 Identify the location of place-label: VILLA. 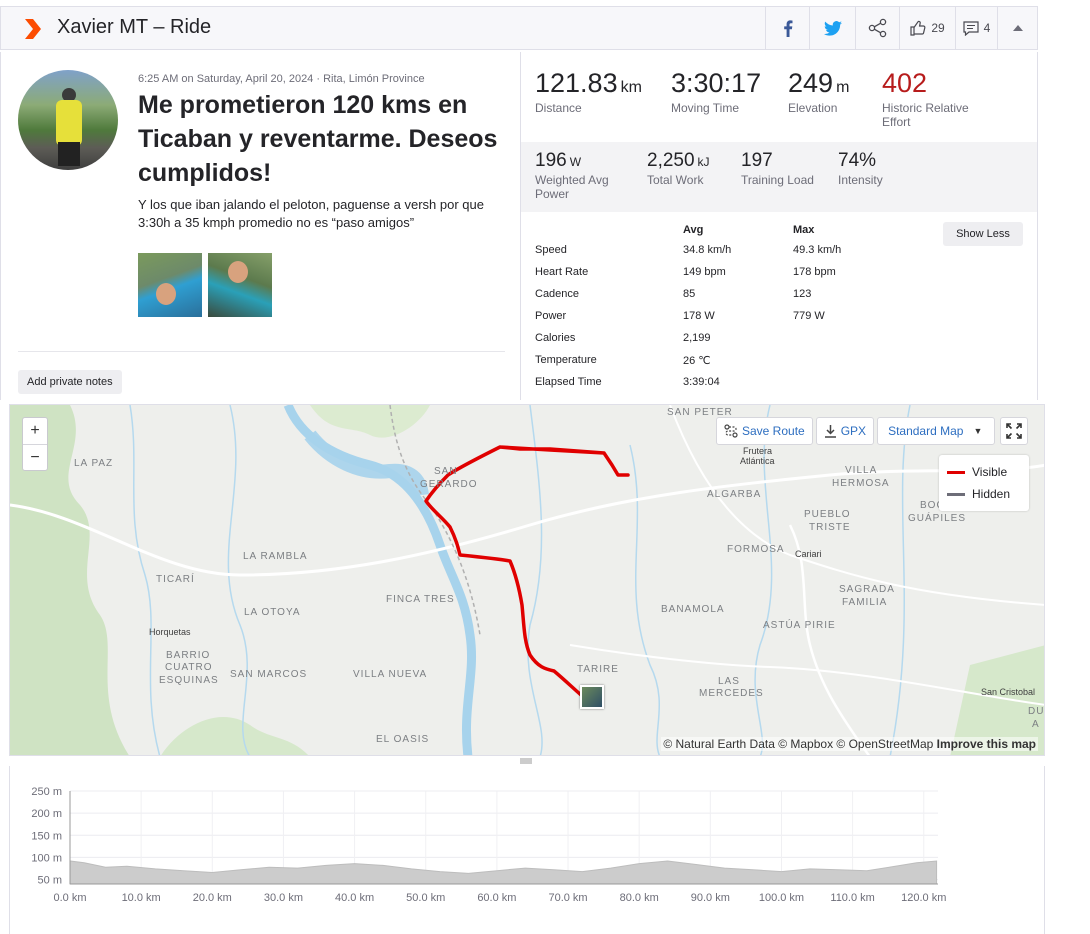
(861, 470).